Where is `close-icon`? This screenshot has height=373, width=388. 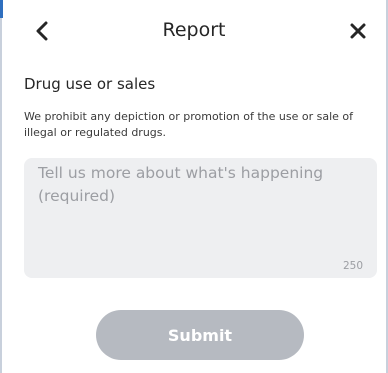
close-icon is located at coordinates (358, 31).